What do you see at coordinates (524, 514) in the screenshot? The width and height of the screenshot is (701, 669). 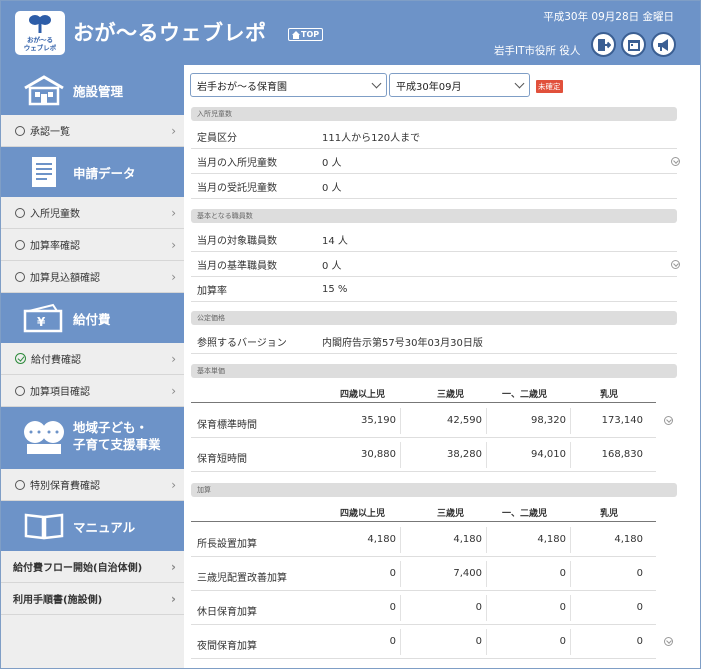 I see `column-header: 一、二歳児` at bounding box center [524, 514].